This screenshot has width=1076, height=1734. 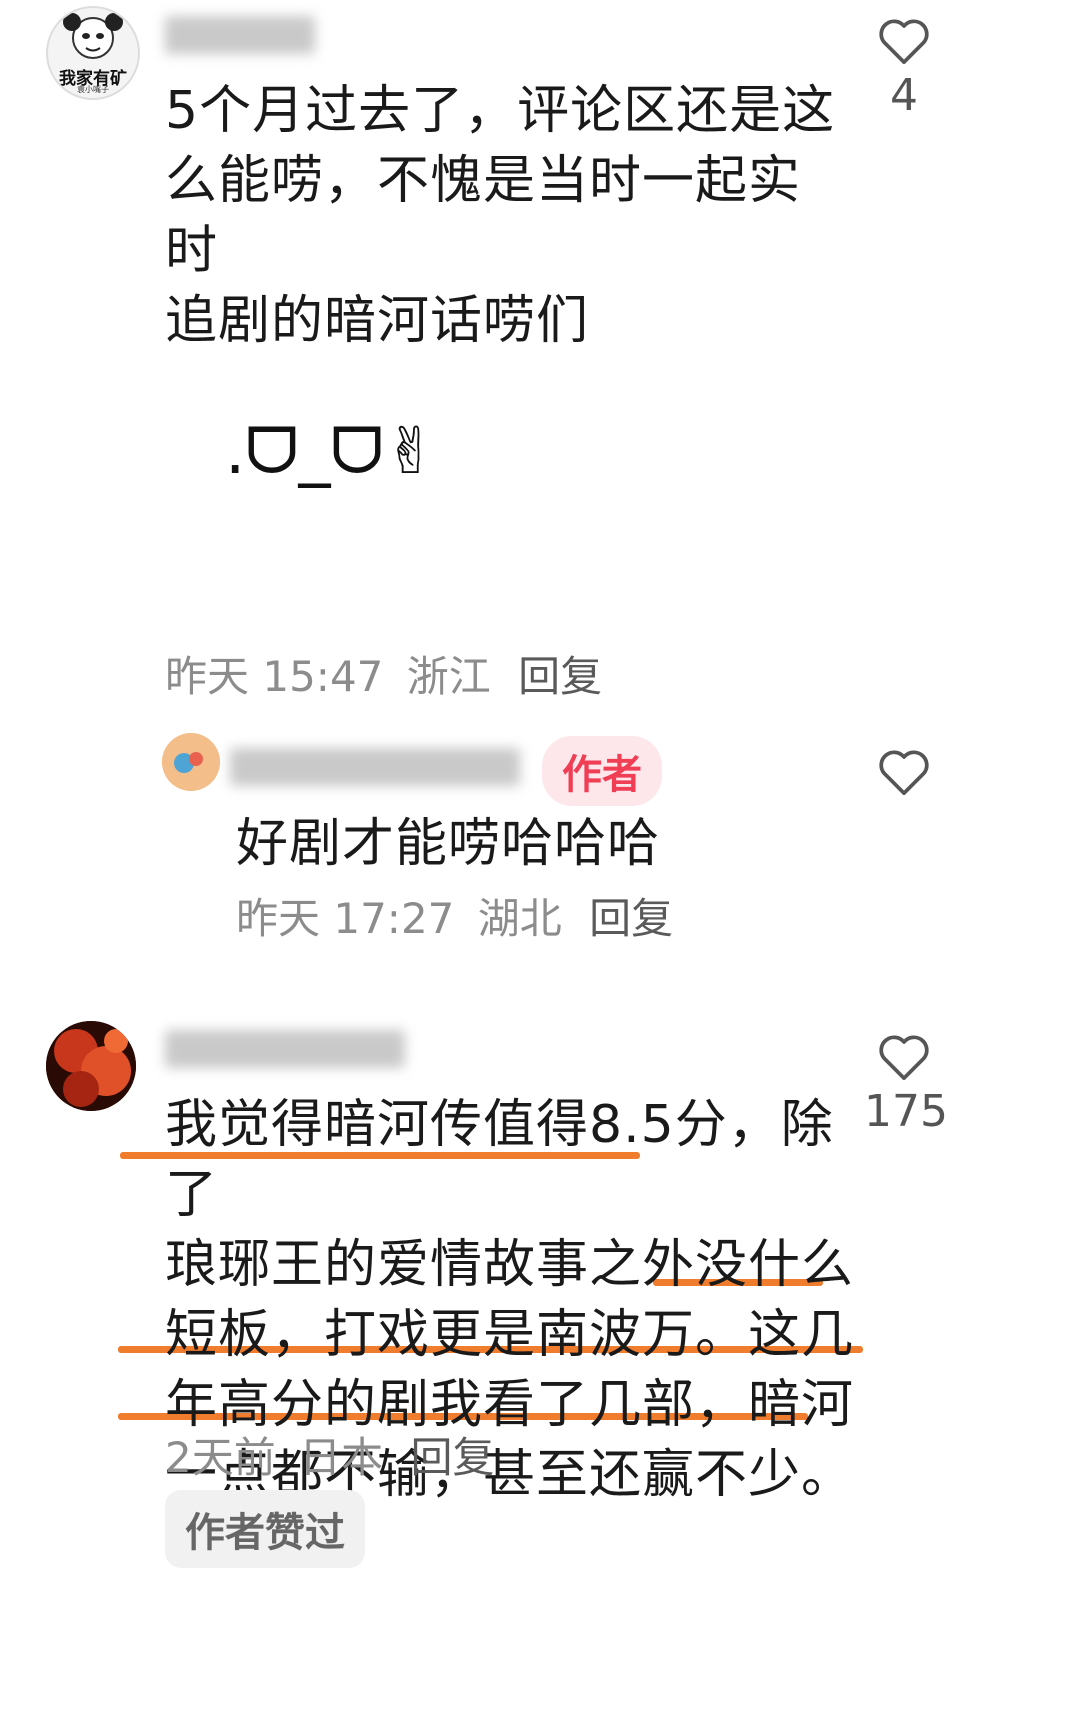 I want to click on reply-meta: 昨天 17:27 湖北 回复, so click(x=454, y=915).